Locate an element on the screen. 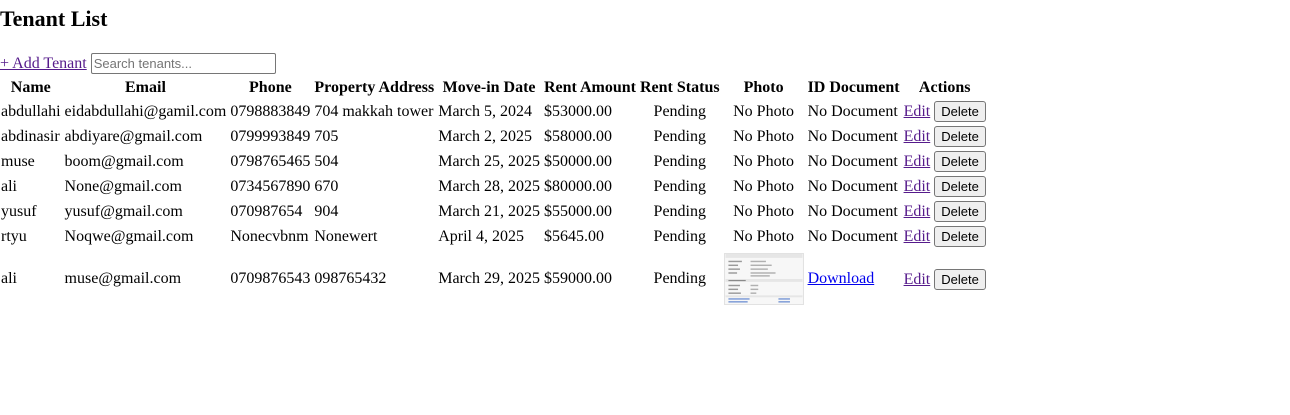 The width and height of the screenshot is (1290, 415). cell-address: 704 makkah tower is located at coordinates (374, 111).